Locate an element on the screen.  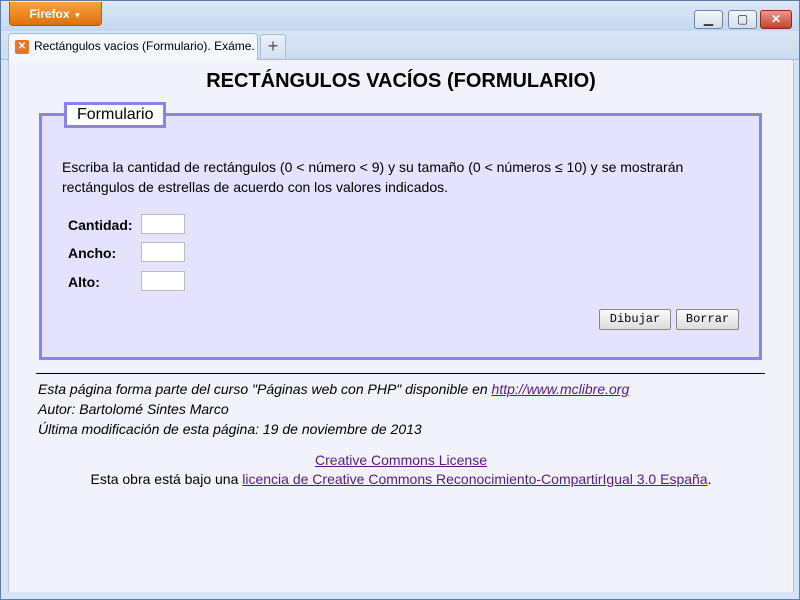
minimize-button: ▁ is located at coordinates (708, 19).